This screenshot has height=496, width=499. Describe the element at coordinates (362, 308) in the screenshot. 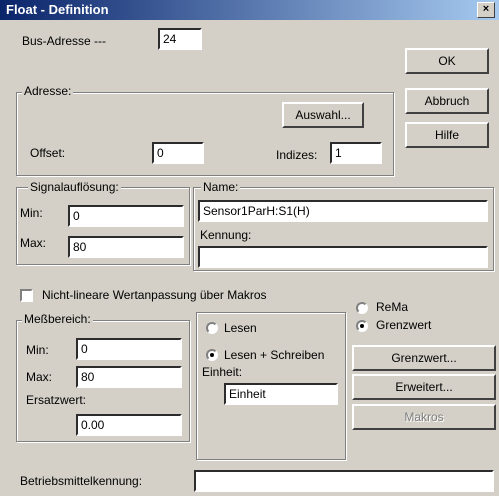

I see `rema-radio` at that location.